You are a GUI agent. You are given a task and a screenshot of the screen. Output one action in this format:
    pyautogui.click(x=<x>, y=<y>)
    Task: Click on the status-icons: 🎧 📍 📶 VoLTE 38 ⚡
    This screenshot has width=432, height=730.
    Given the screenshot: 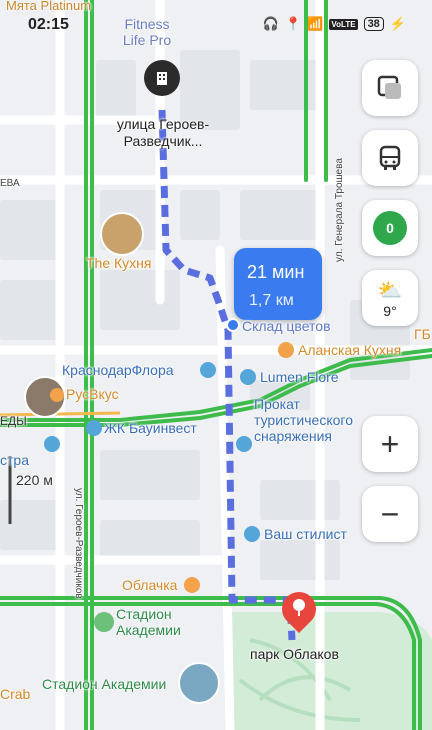 What is the action you would take?
    pyautogui.click(x=334, y=24)
    